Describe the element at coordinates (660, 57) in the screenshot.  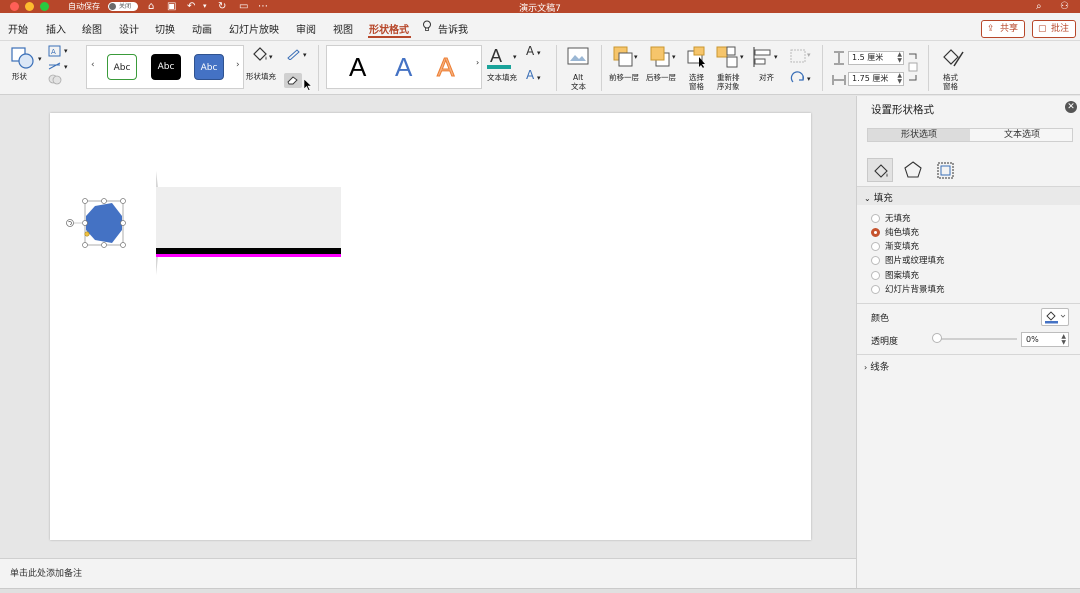
I see `send-backward-icon` at that location.